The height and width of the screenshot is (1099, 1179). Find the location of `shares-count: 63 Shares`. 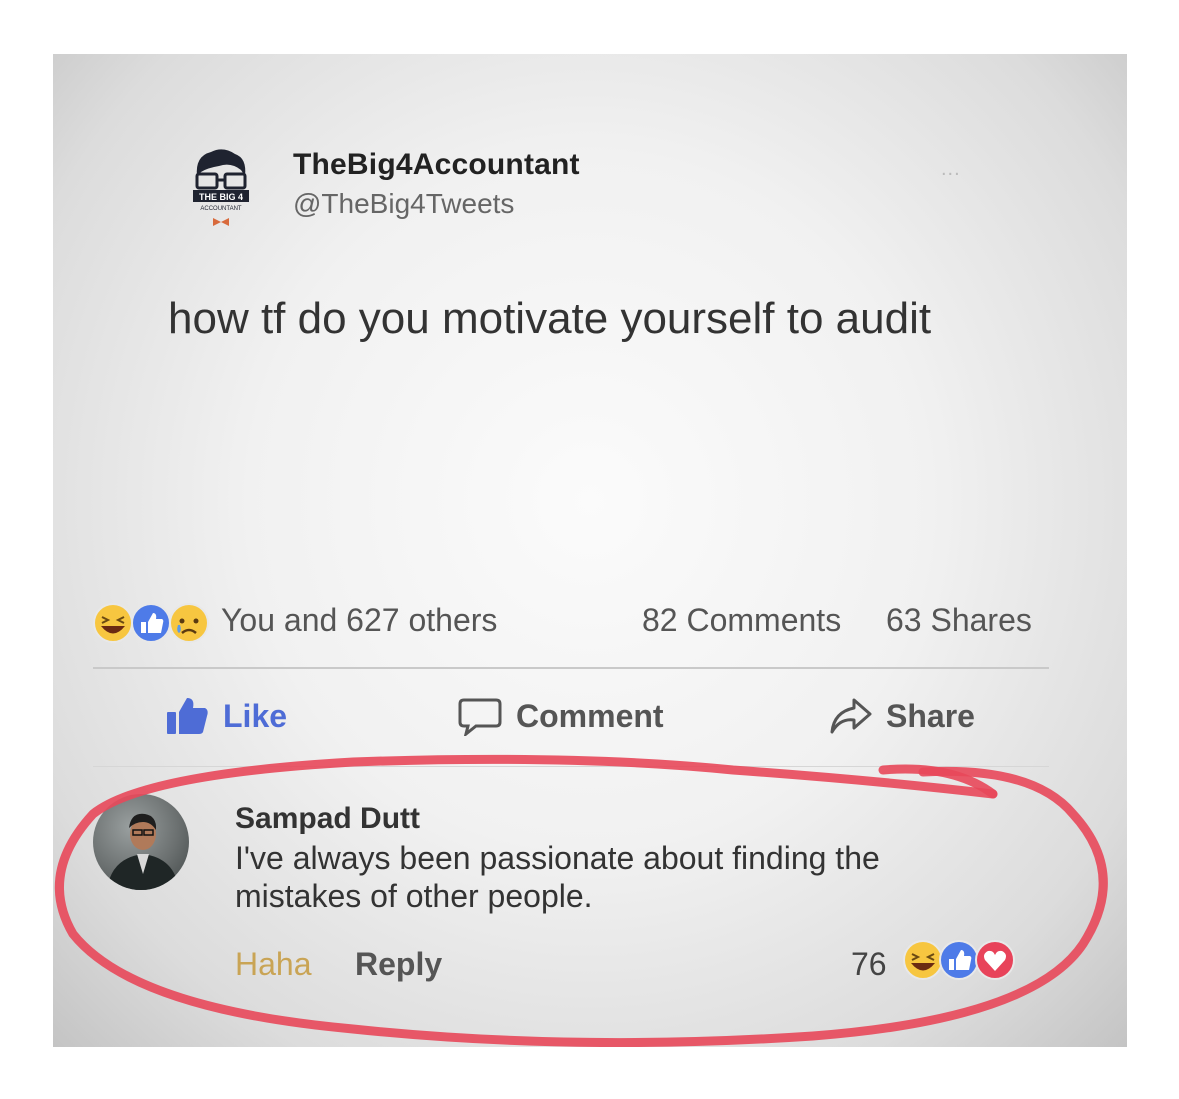

shares-count: 63 Shares is located at coordinates (959, 620).